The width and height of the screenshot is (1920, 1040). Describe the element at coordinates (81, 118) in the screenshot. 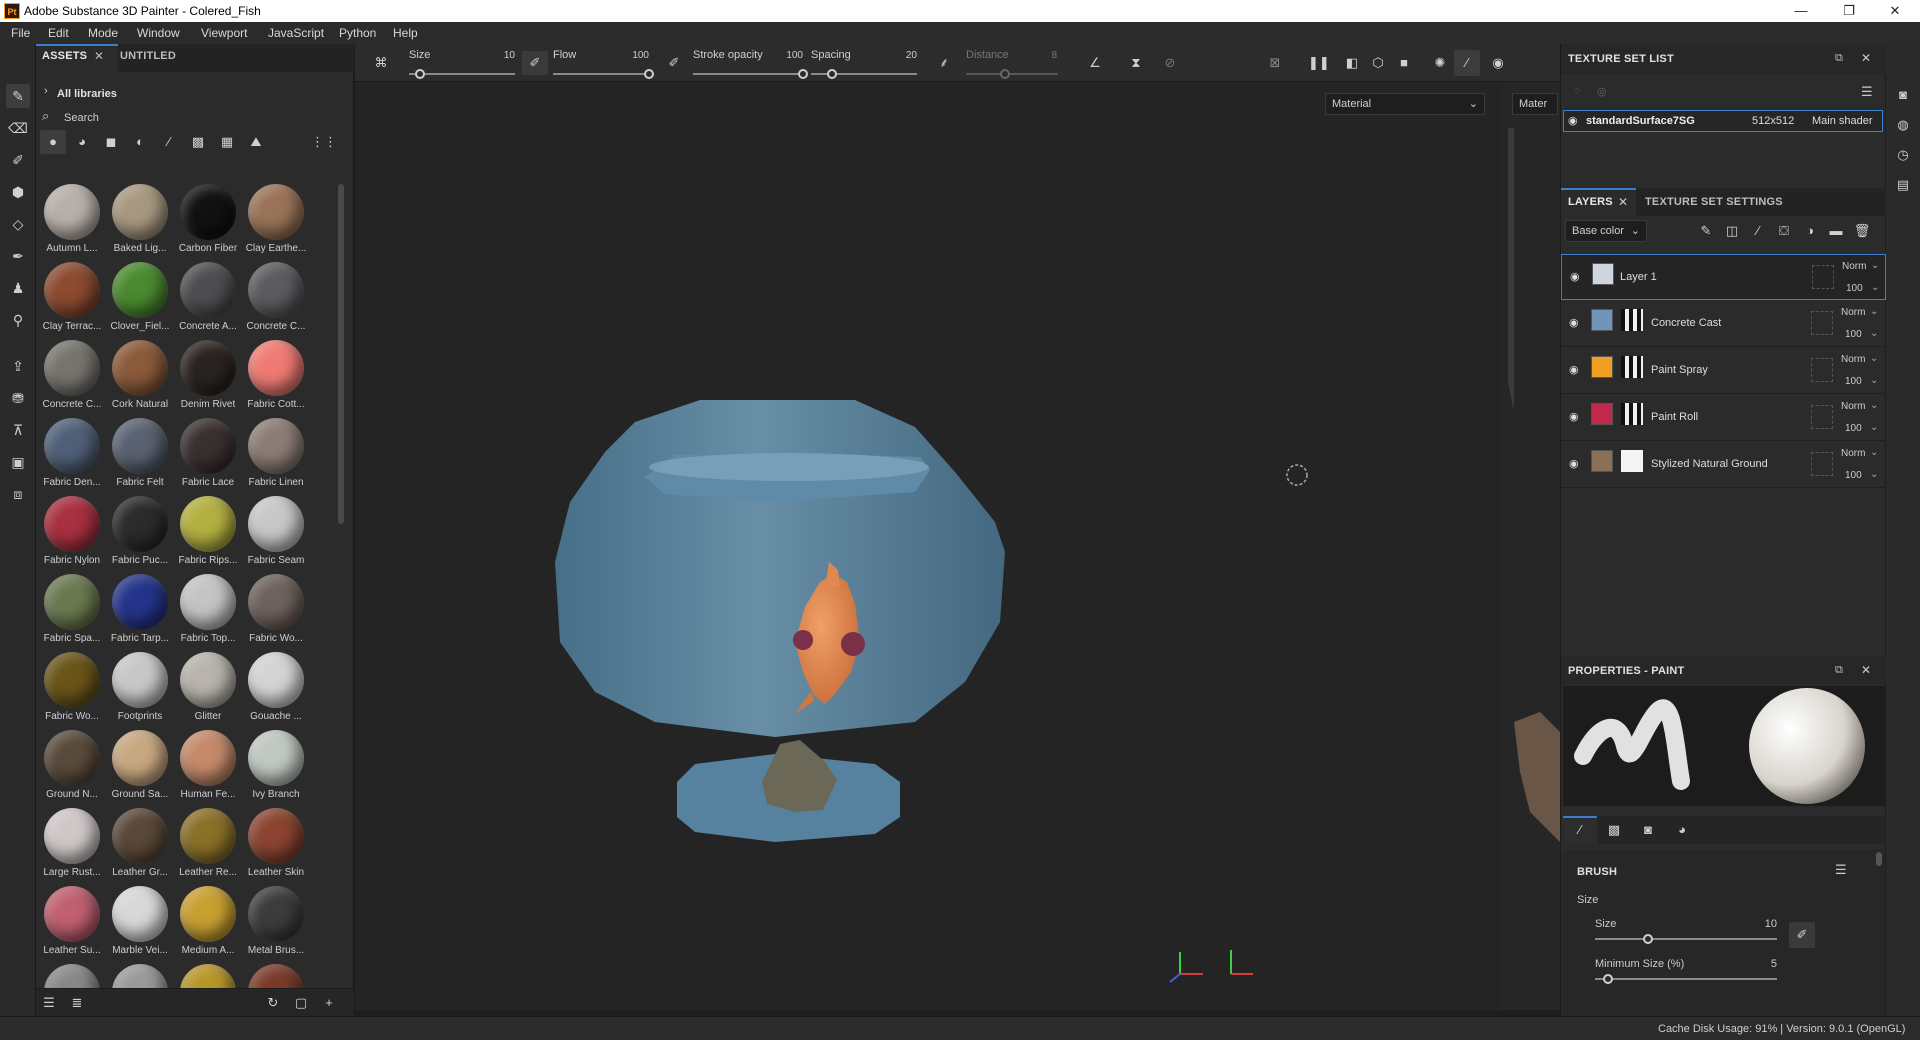

I see `search-input: Search` at that location.